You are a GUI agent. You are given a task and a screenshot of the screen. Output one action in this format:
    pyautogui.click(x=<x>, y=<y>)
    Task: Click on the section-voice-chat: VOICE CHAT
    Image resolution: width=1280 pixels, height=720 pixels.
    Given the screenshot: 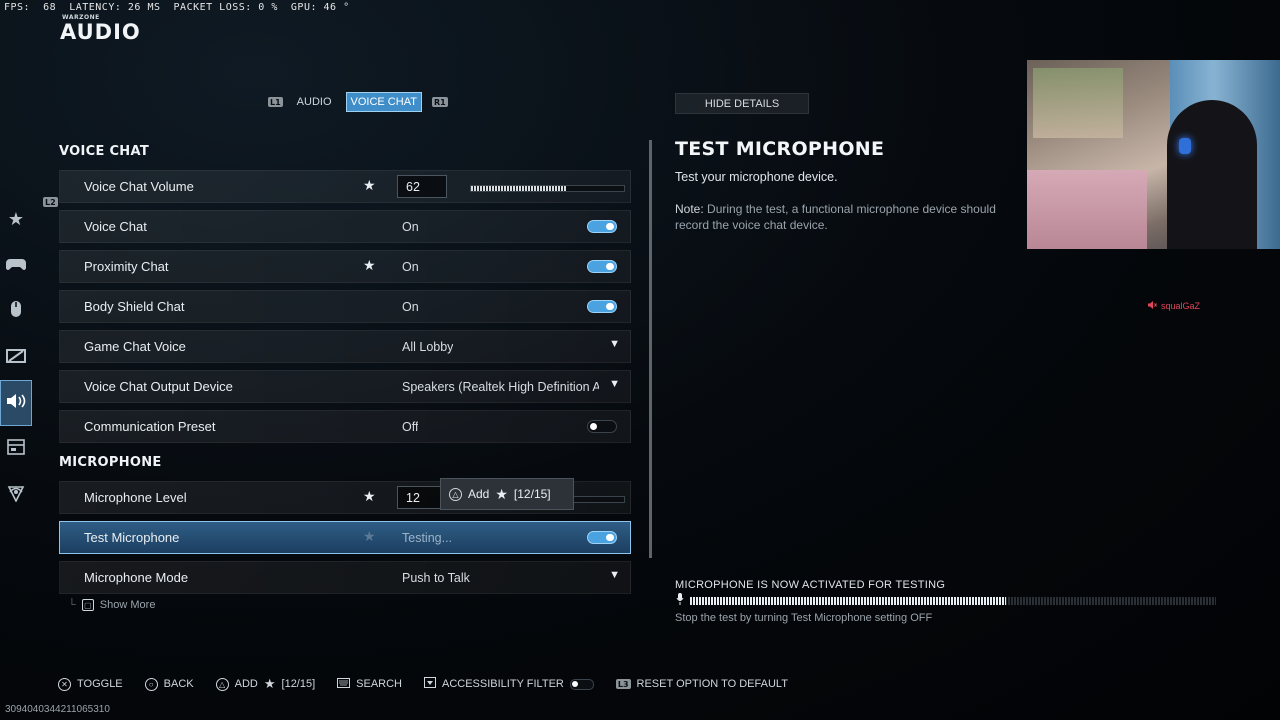 What is the action you would take?
    pyautogui.click(x=104, y=151)
    